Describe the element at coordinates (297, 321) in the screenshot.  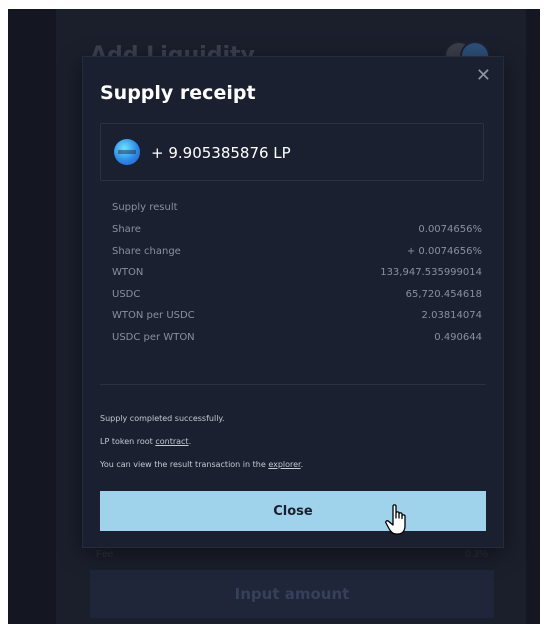
I see `result-row-wton-per-usdc: WTON per USDC 2.03814074` at that location.